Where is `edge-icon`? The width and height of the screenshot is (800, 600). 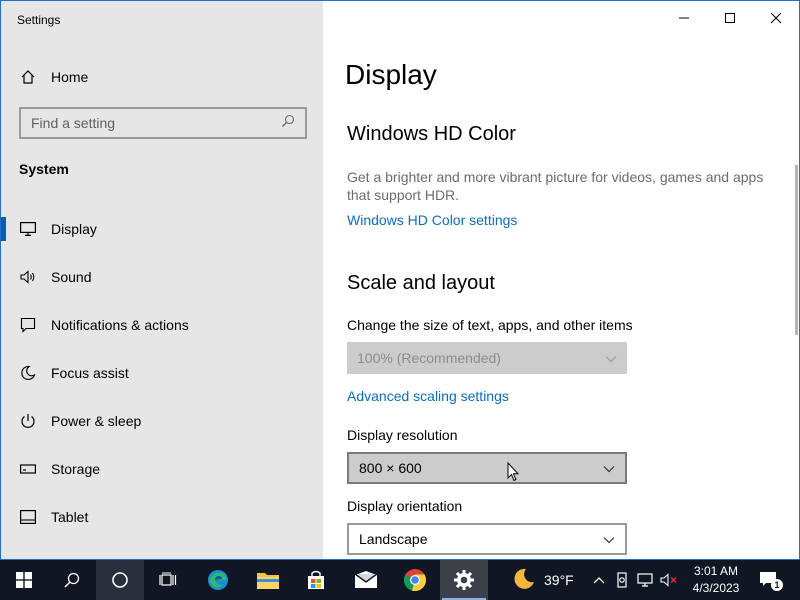 edge-icon is located at coordinates (218, 580).